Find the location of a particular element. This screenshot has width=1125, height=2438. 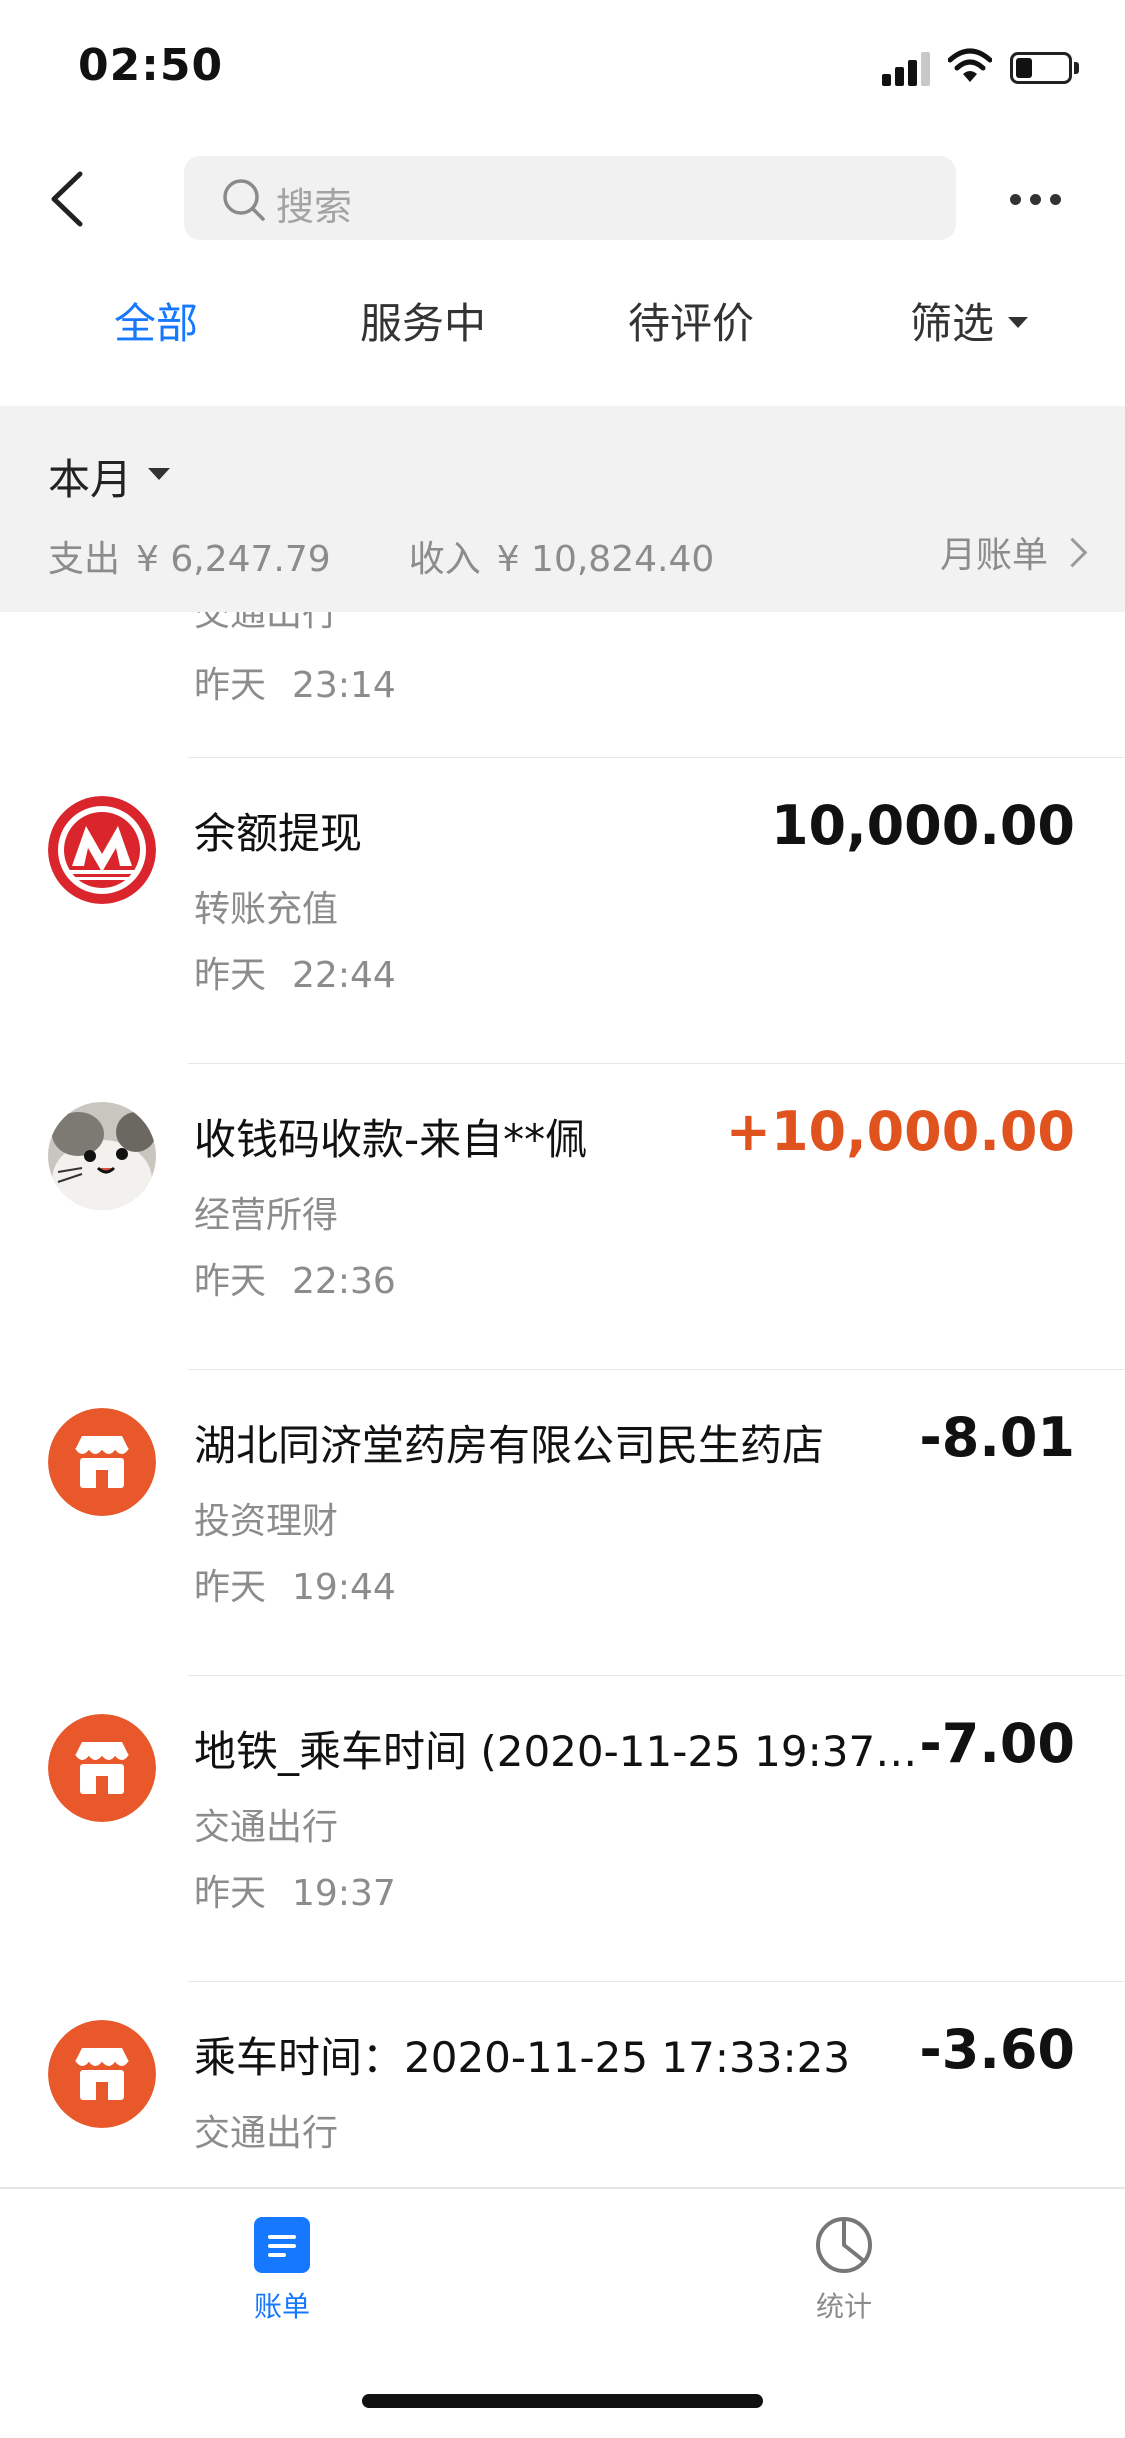

transaction-amount: 10,000.00 is located at coordinates (922, 825).